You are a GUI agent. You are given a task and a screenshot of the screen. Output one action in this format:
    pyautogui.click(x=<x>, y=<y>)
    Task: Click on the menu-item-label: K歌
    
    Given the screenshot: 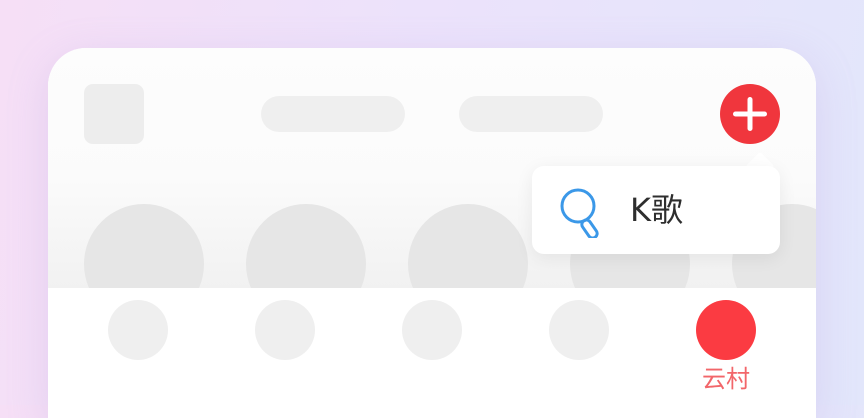 What is the action you would take?
    pyautogui.click(x=656, y=210)
    